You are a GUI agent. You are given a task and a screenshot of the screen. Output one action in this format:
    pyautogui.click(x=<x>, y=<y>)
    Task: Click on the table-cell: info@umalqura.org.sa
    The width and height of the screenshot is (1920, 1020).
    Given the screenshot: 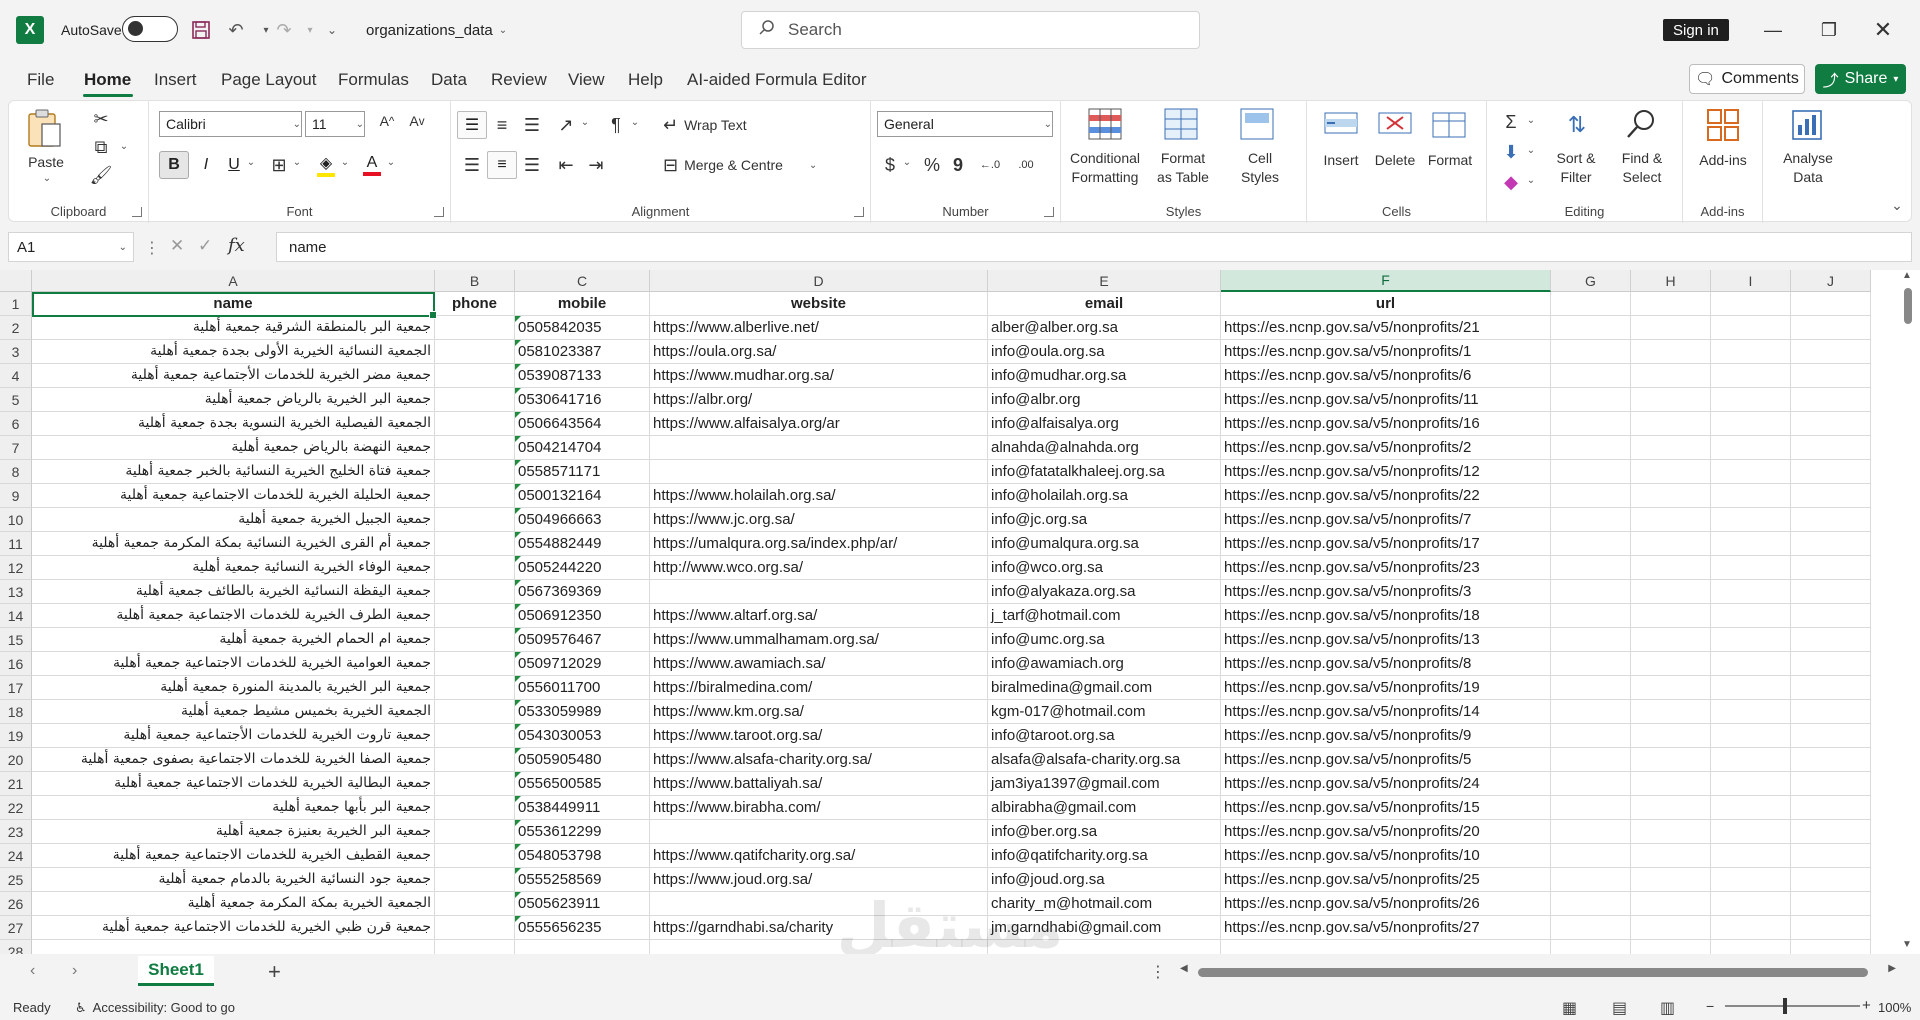 What is the action you would take?
    pyautogui.click(x=1104, y=544)
    